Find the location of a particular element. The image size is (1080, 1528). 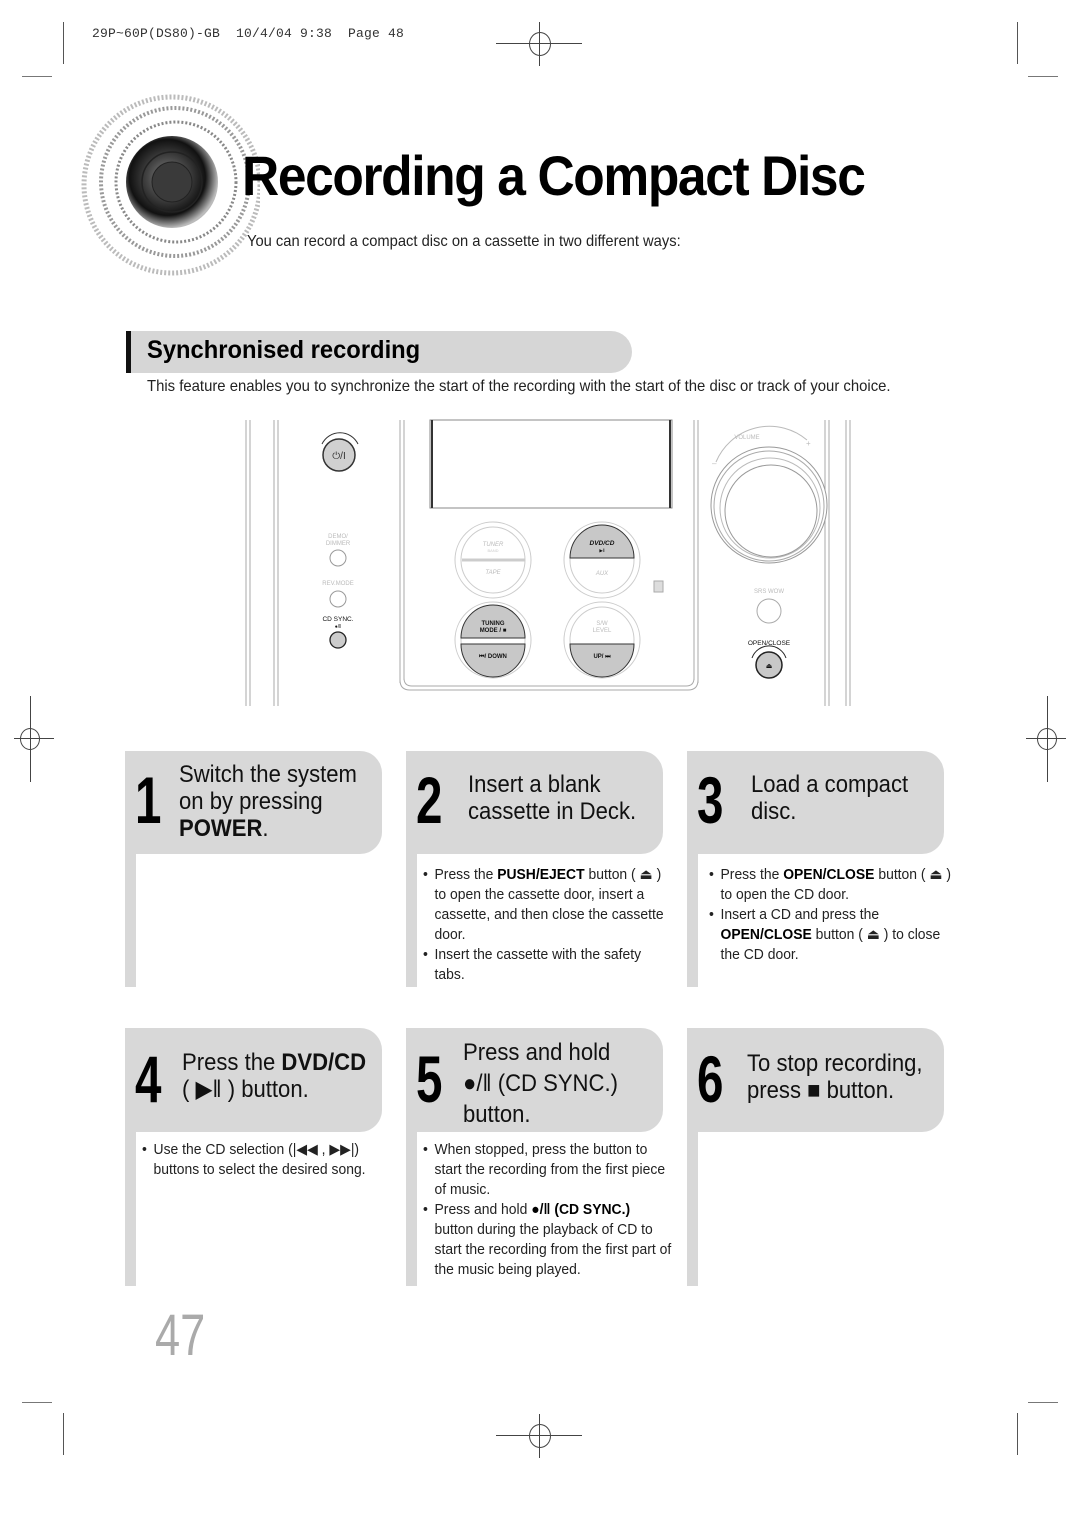

tuning-mode-down-button: TUNING MODE / ■ ⏮/ DOWN is located at coordinates (493, 640).